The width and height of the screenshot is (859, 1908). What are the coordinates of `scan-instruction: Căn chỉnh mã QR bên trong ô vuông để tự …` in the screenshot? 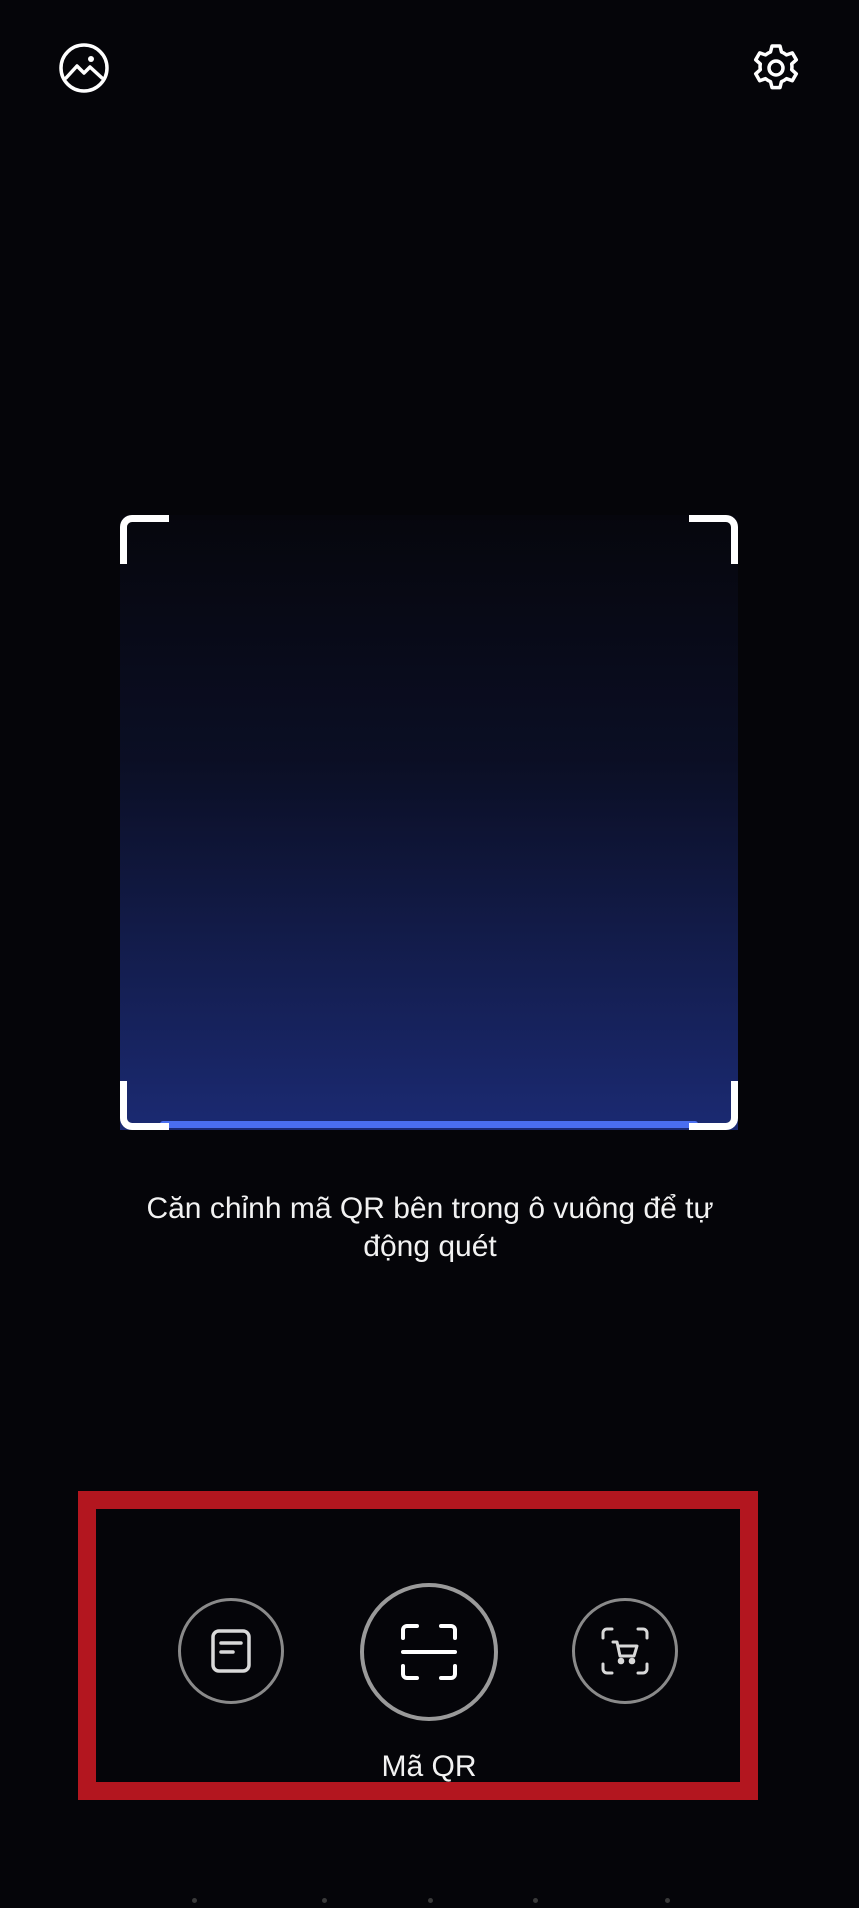 It's located at (430, 1227).